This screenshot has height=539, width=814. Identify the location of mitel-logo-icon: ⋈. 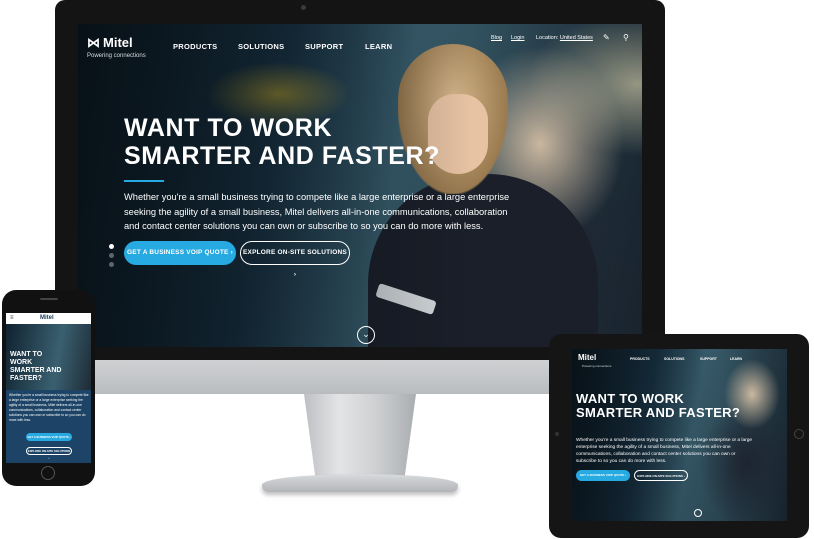
(93, 42).